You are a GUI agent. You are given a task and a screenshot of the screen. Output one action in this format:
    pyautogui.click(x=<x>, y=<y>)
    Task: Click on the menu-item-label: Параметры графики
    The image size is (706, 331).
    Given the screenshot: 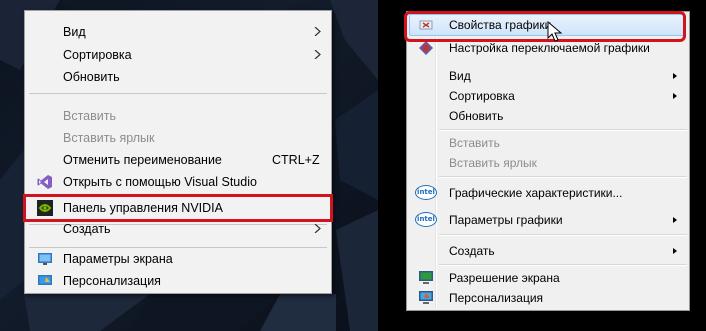 What is the action you would take?
    pyautogui.click(x=506, y=220)
    